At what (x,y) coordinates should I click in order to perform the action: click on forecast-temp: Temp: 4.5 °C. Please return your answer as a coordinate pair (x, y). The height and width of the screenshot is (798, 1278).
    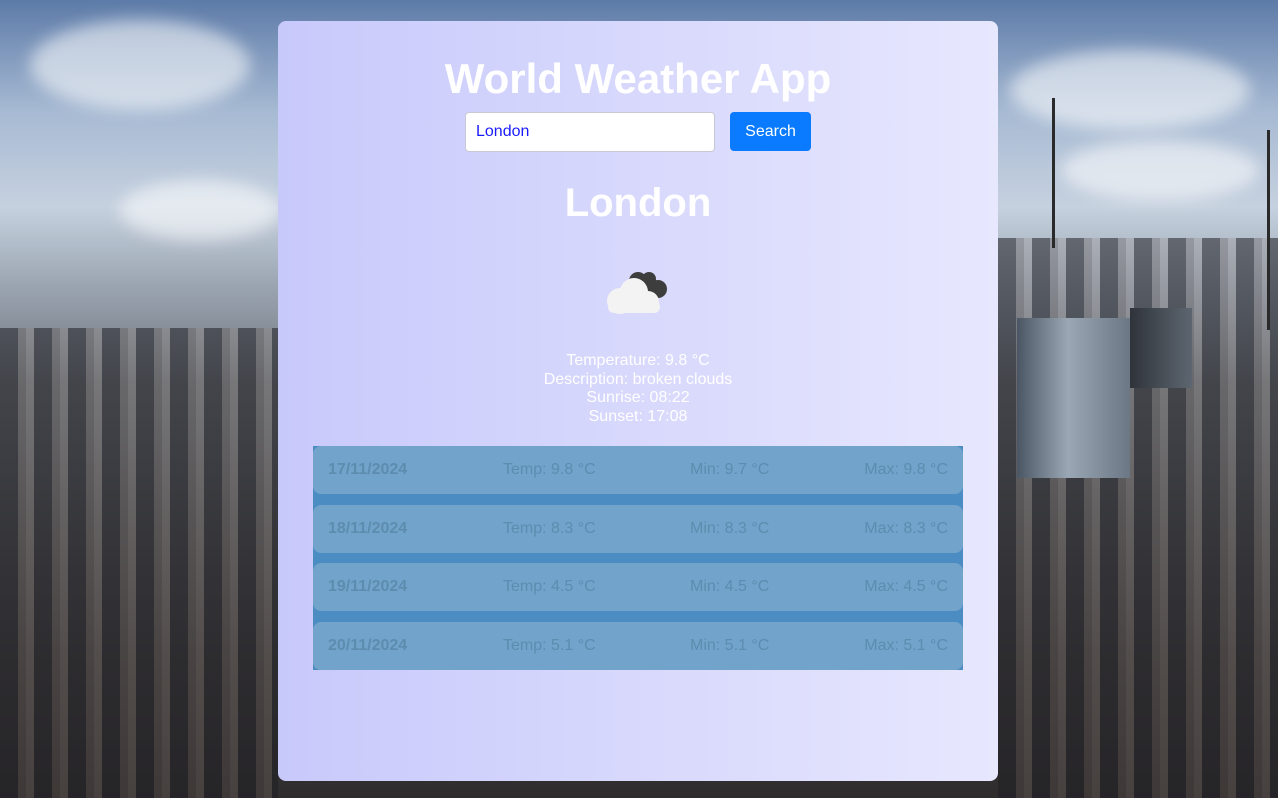
    Looking at the image, I should click on (549, 586).